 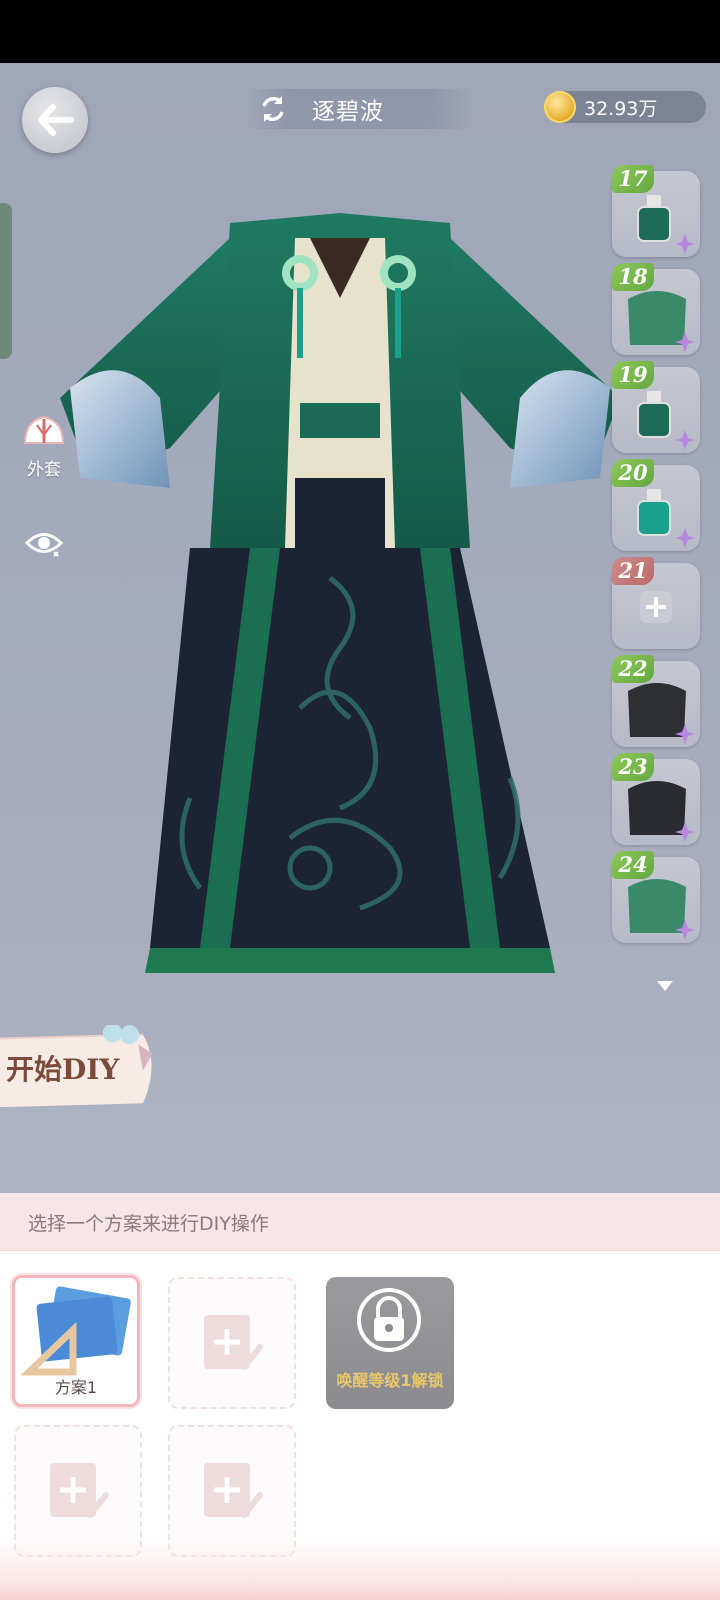 I want to click on back-button, so click(x=55, y=120).